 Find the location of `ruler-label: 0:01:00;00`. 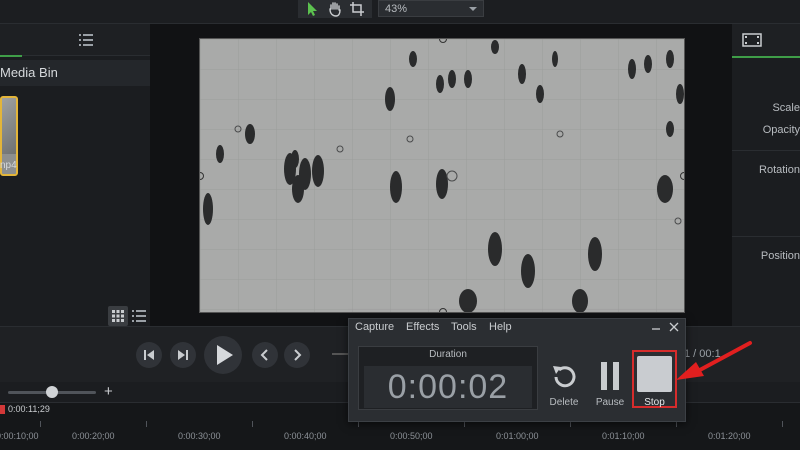

ruler-label: 0:01:00;00 is located at coordinates (517, 436).